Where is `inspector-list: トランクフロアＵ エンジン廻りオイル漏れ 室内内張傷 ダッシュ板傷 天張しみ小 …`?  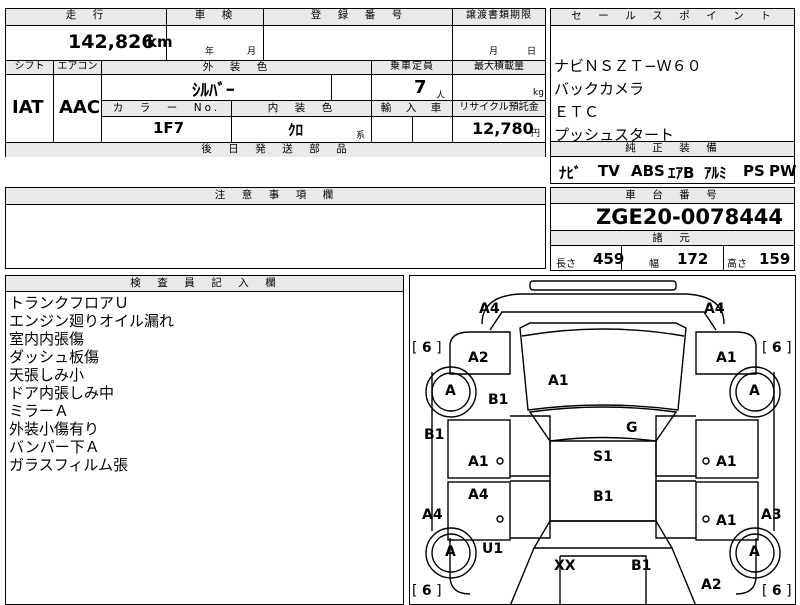
inspector-list: トランクフロアＵ エンジン廻りオイル漏れ 室内内張傷 ダッシュ板傷 天張しみ小 … is located at coordinates (91, 384).